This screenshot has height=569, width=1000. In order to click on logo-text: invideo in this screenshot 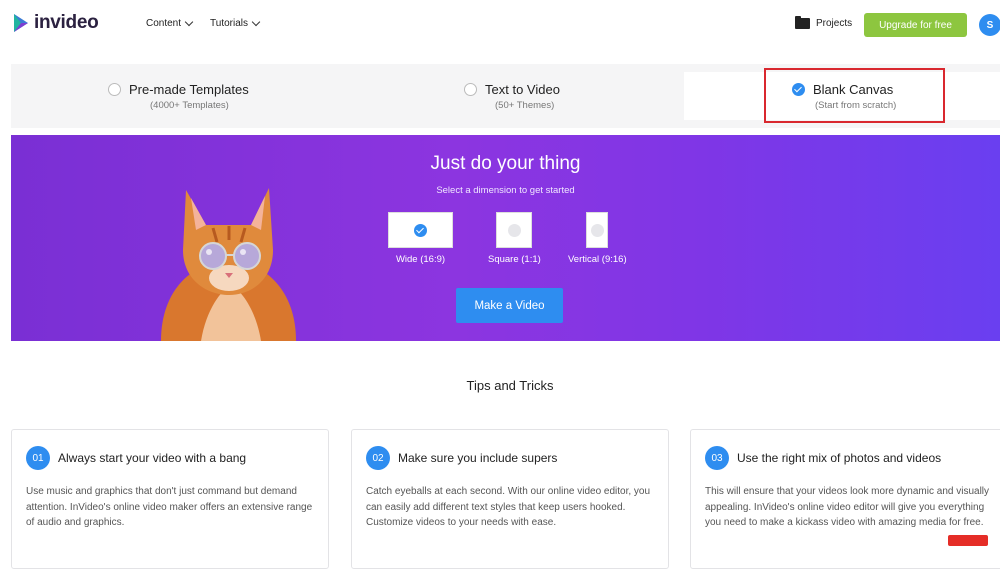, I will do `click(66, 22)`.